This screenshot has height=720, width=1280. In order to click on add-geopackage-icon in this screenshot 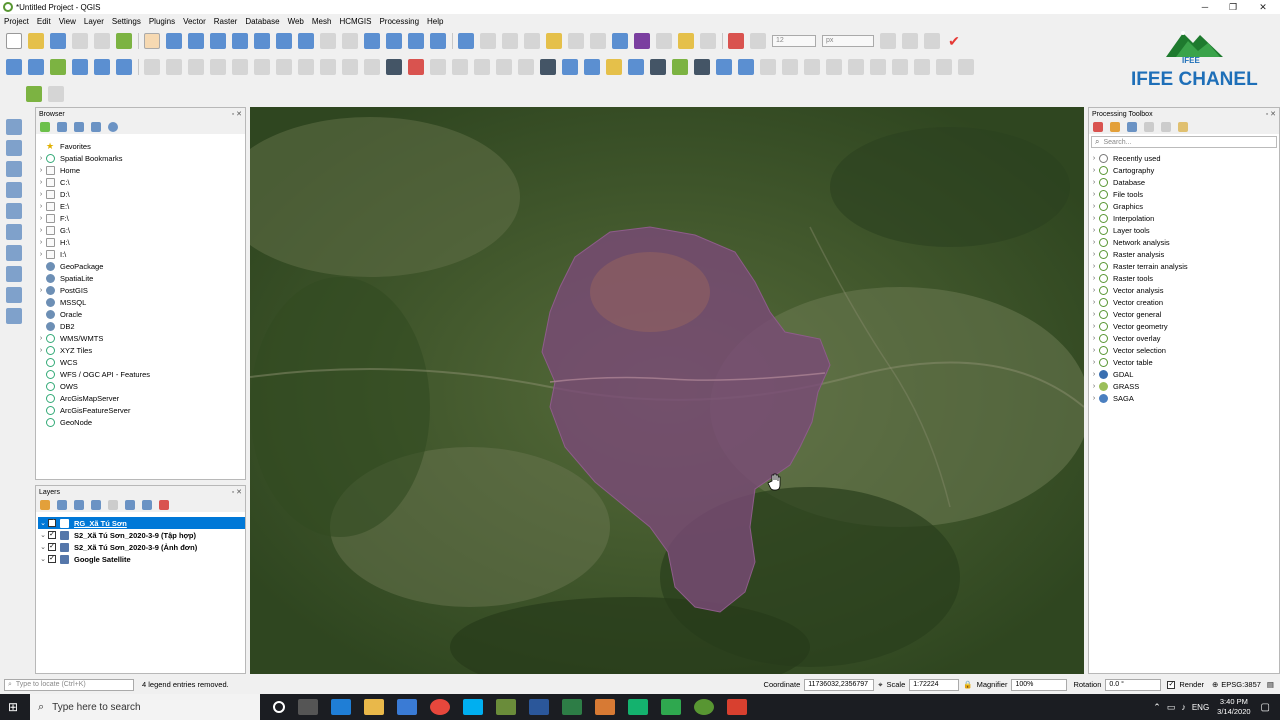, I will do `click(14, 211)`.